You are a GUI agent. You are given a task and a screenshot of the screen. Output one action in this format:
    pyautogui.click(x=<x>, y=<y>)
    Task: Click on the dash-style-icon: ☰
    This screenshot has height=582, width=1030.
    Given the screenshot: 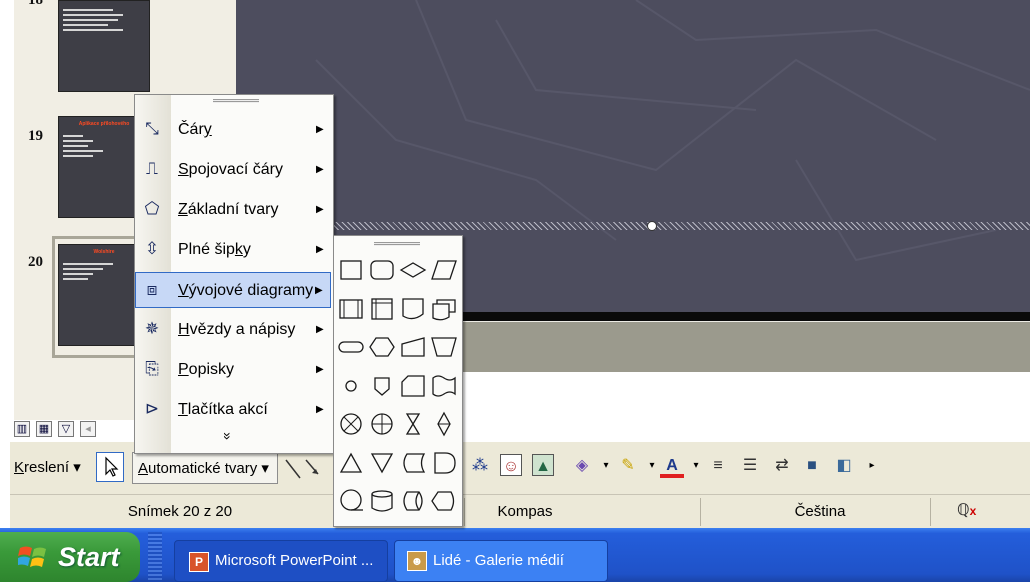 What is the action you would take?
    pyautogui.click(x=750, y=466)
    